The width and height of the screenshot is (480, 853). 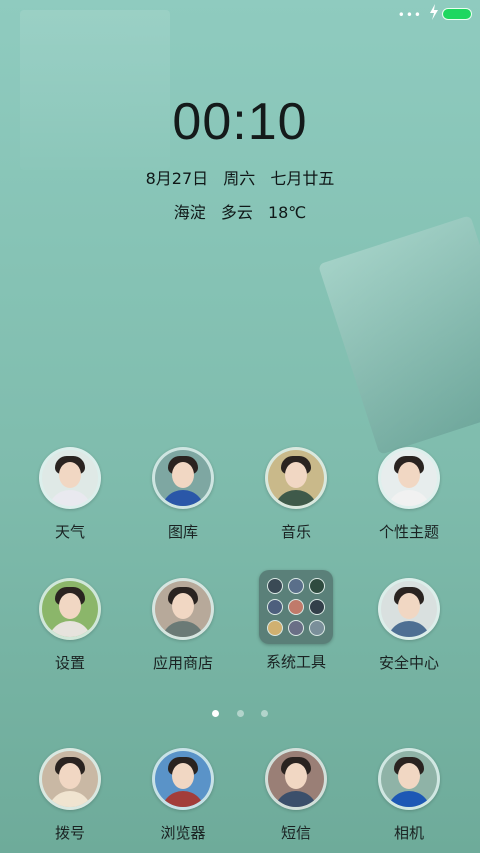 What do you see at coordinates (287, 212) in the screenshot?
I see `weather-temperature: 18℃` at bounding box center [287, 212].